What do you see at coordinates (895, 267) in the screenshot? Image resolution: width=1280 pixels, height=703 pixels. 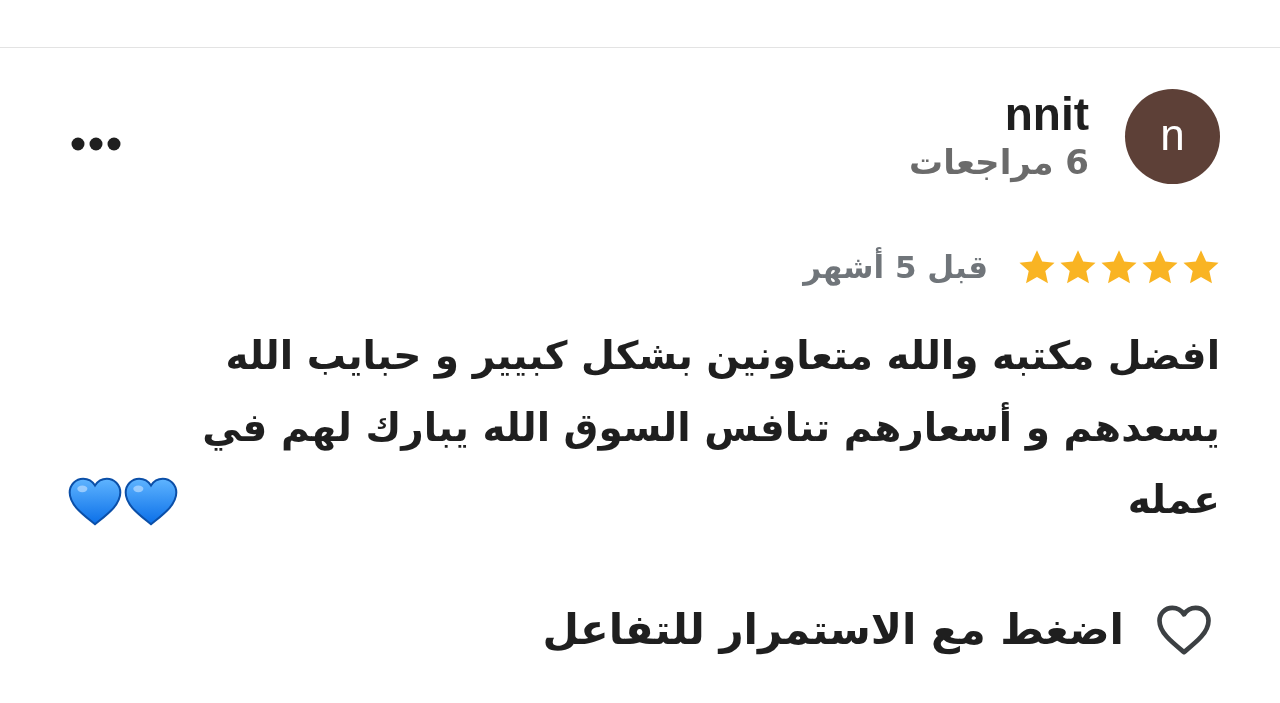 I see `review-time: قبل 5 أشهر` at bounding box center [895, 267].